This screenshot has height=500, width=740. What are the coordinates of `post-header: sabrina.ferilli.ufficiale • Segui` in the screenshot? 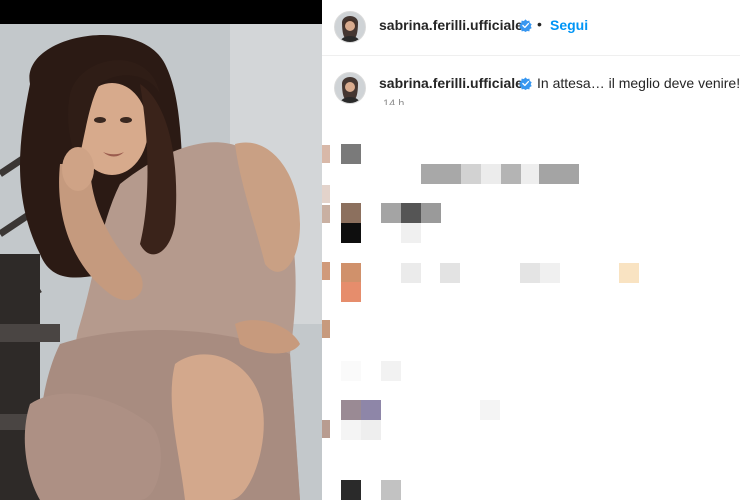 It's located at (531, 28).